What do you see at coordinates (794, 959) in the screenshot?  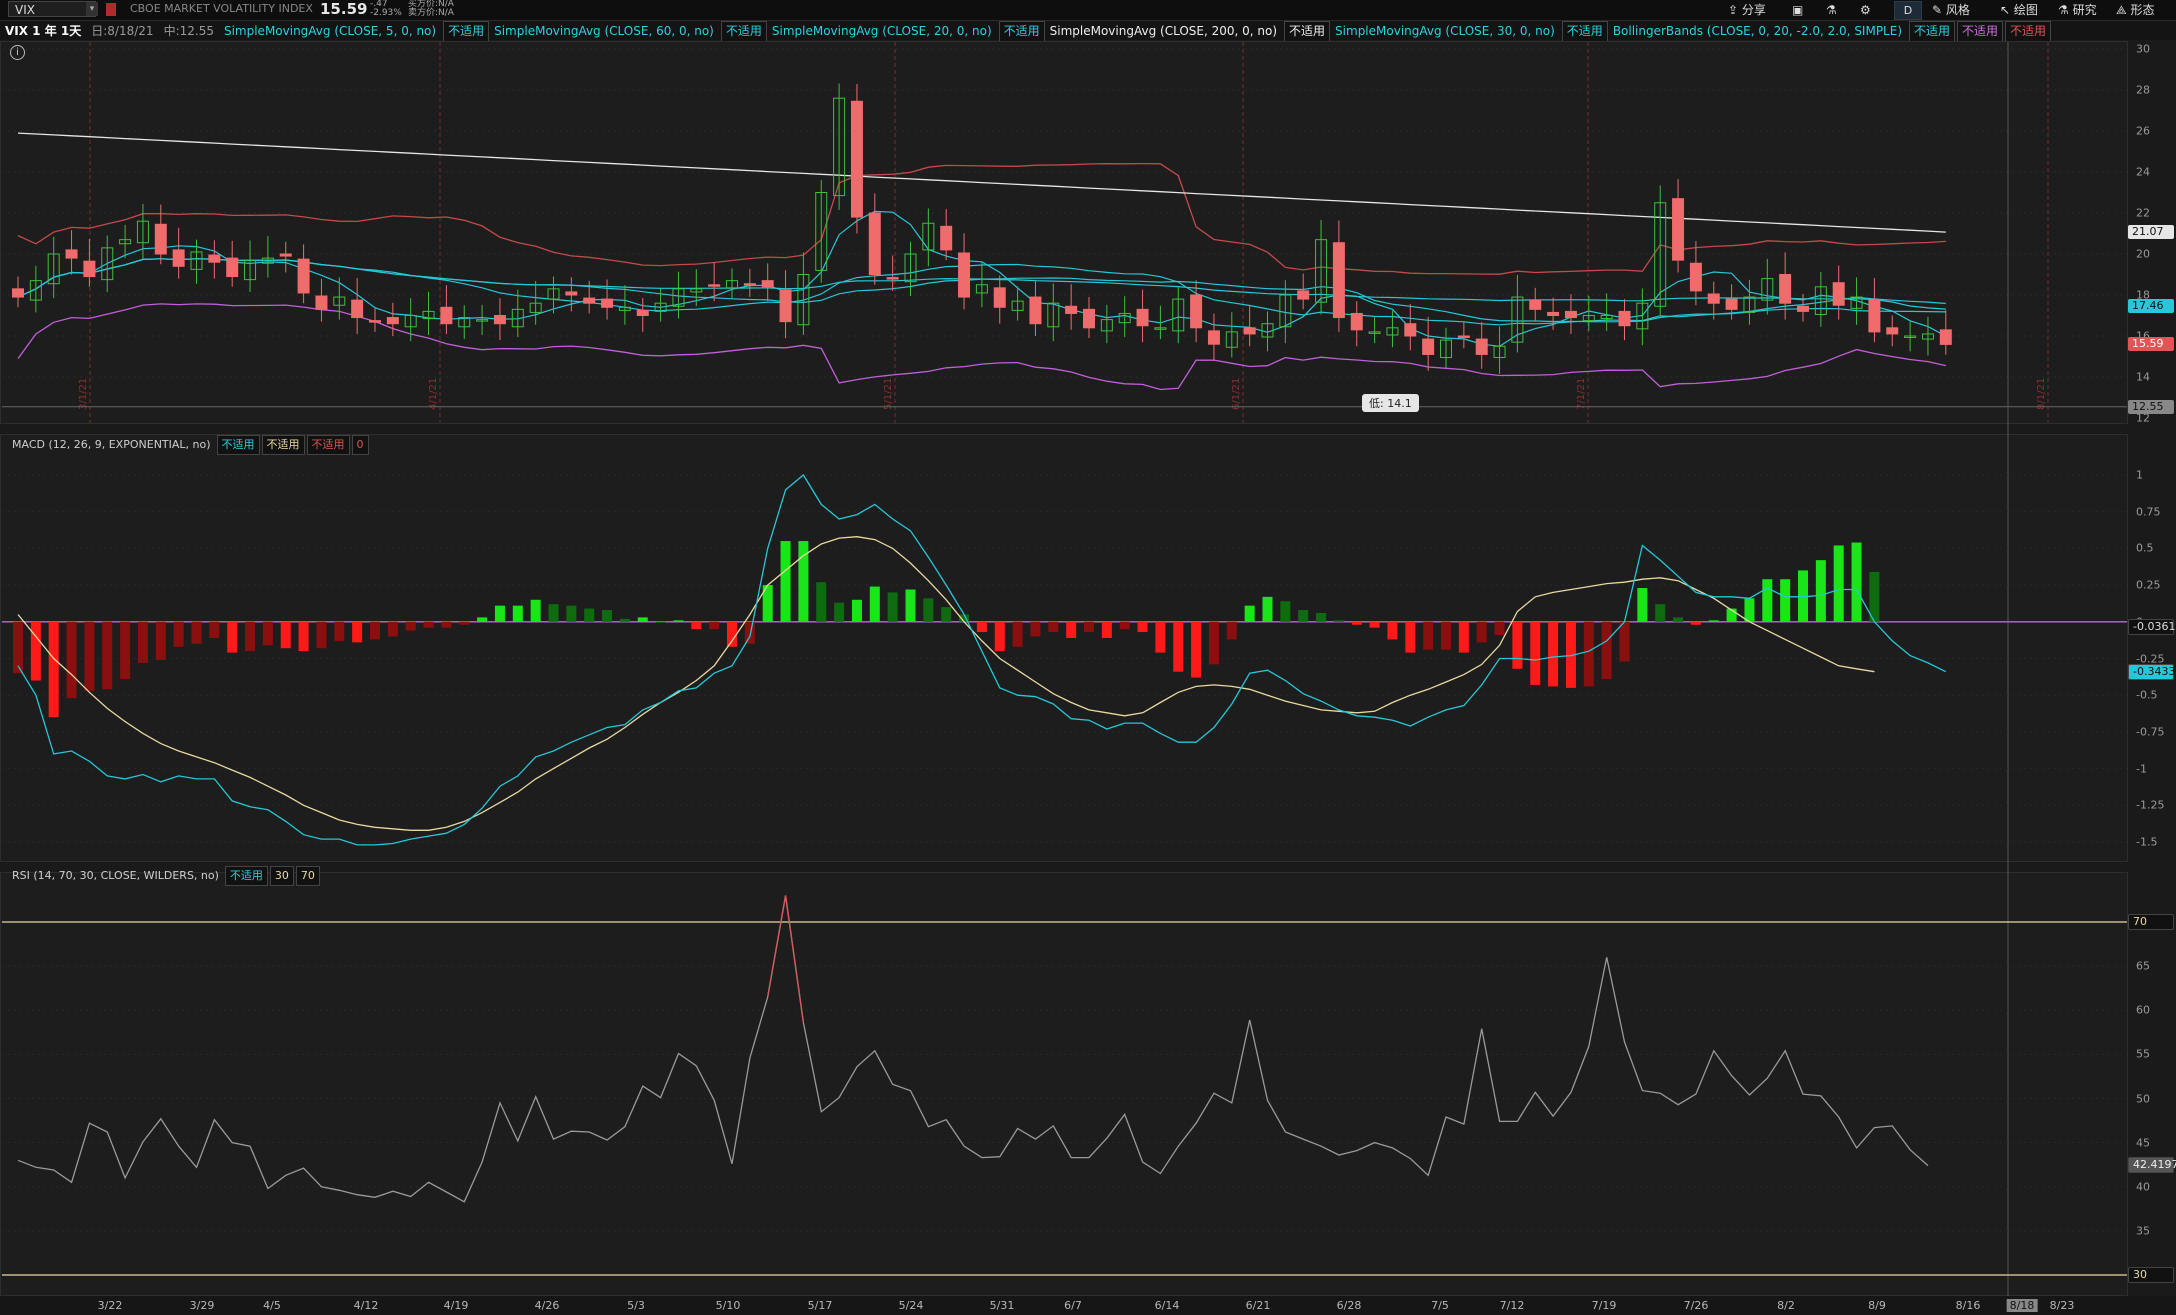 I see `rsi-overbought-segment` at bounding box center [794, 959].